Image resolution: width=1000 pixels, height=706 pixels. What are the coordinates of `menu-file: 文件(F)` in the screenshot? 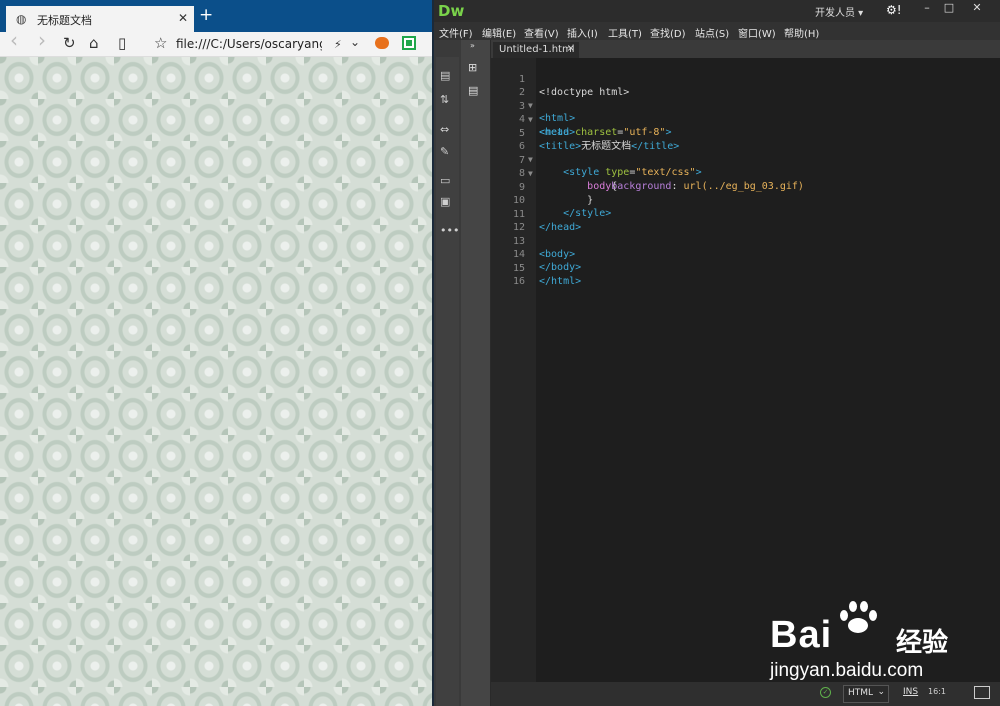 It's located at (456, 32).